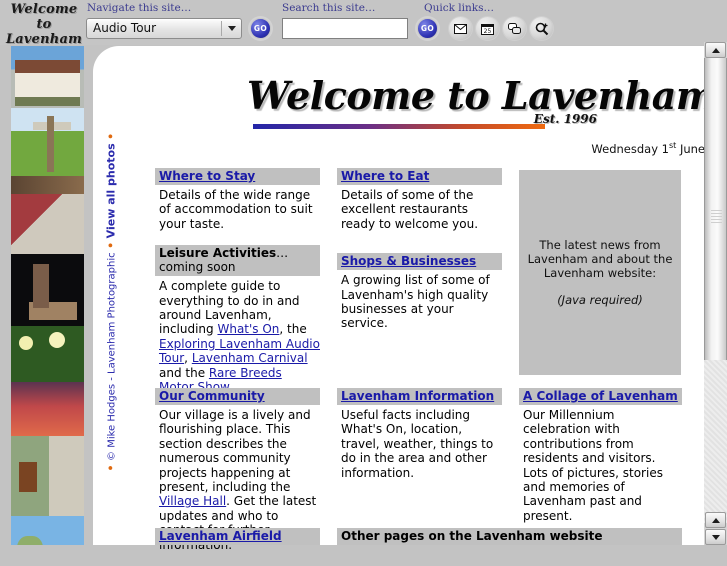  What do you see at coordinates (47, 409) in the screenshot?
I see `photo-sunset` at bounding box center [47, 409].